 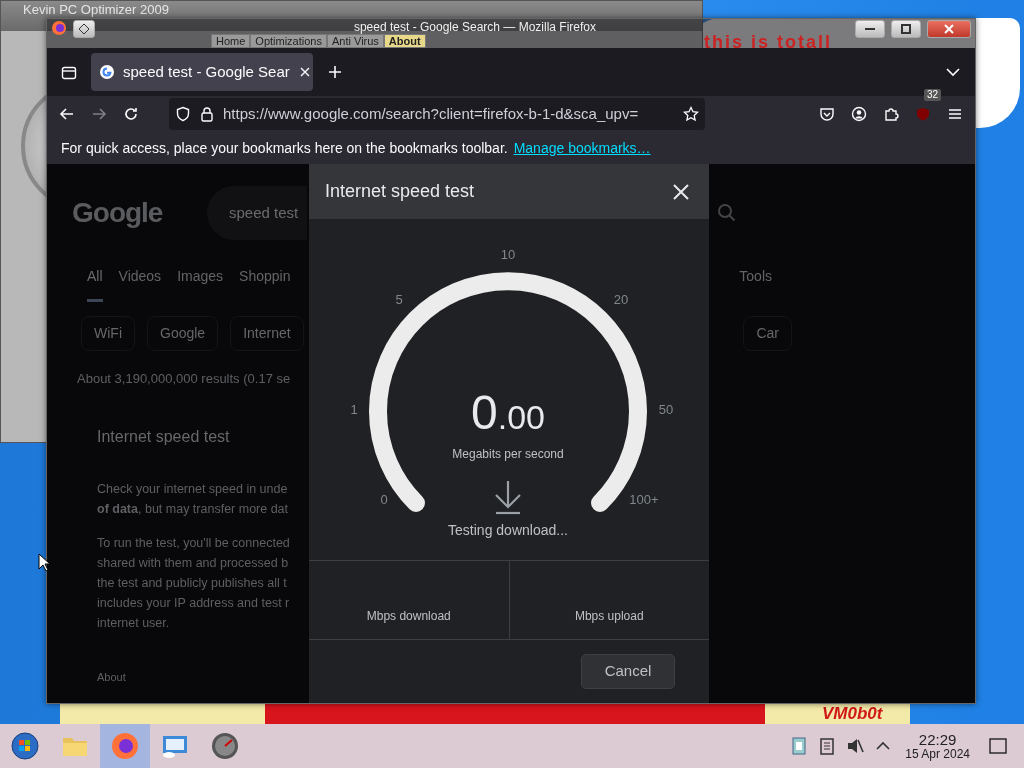 What do you see at coordinates (355, 41) in the screenshot?
I see `tab: Anti Virus` at bounding box center [355, 41].